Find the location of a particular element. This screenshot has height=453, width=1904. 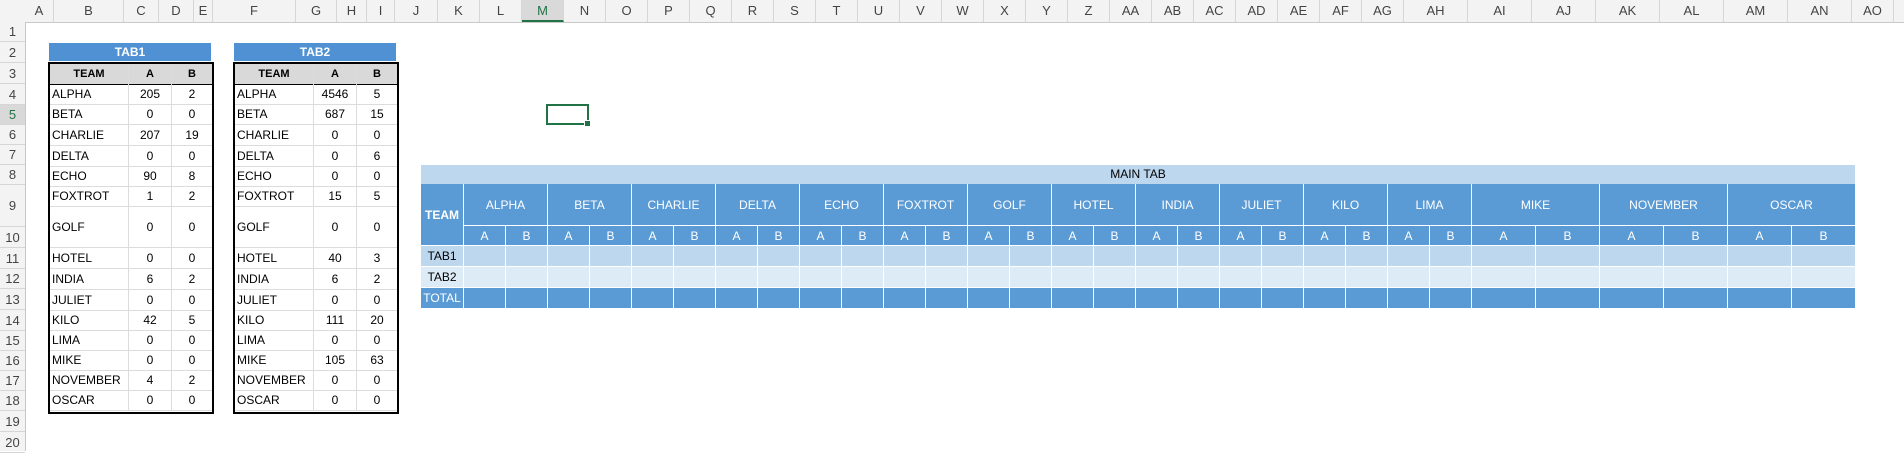

team-name-cell: INDIA is located at coordinates (89, 278).